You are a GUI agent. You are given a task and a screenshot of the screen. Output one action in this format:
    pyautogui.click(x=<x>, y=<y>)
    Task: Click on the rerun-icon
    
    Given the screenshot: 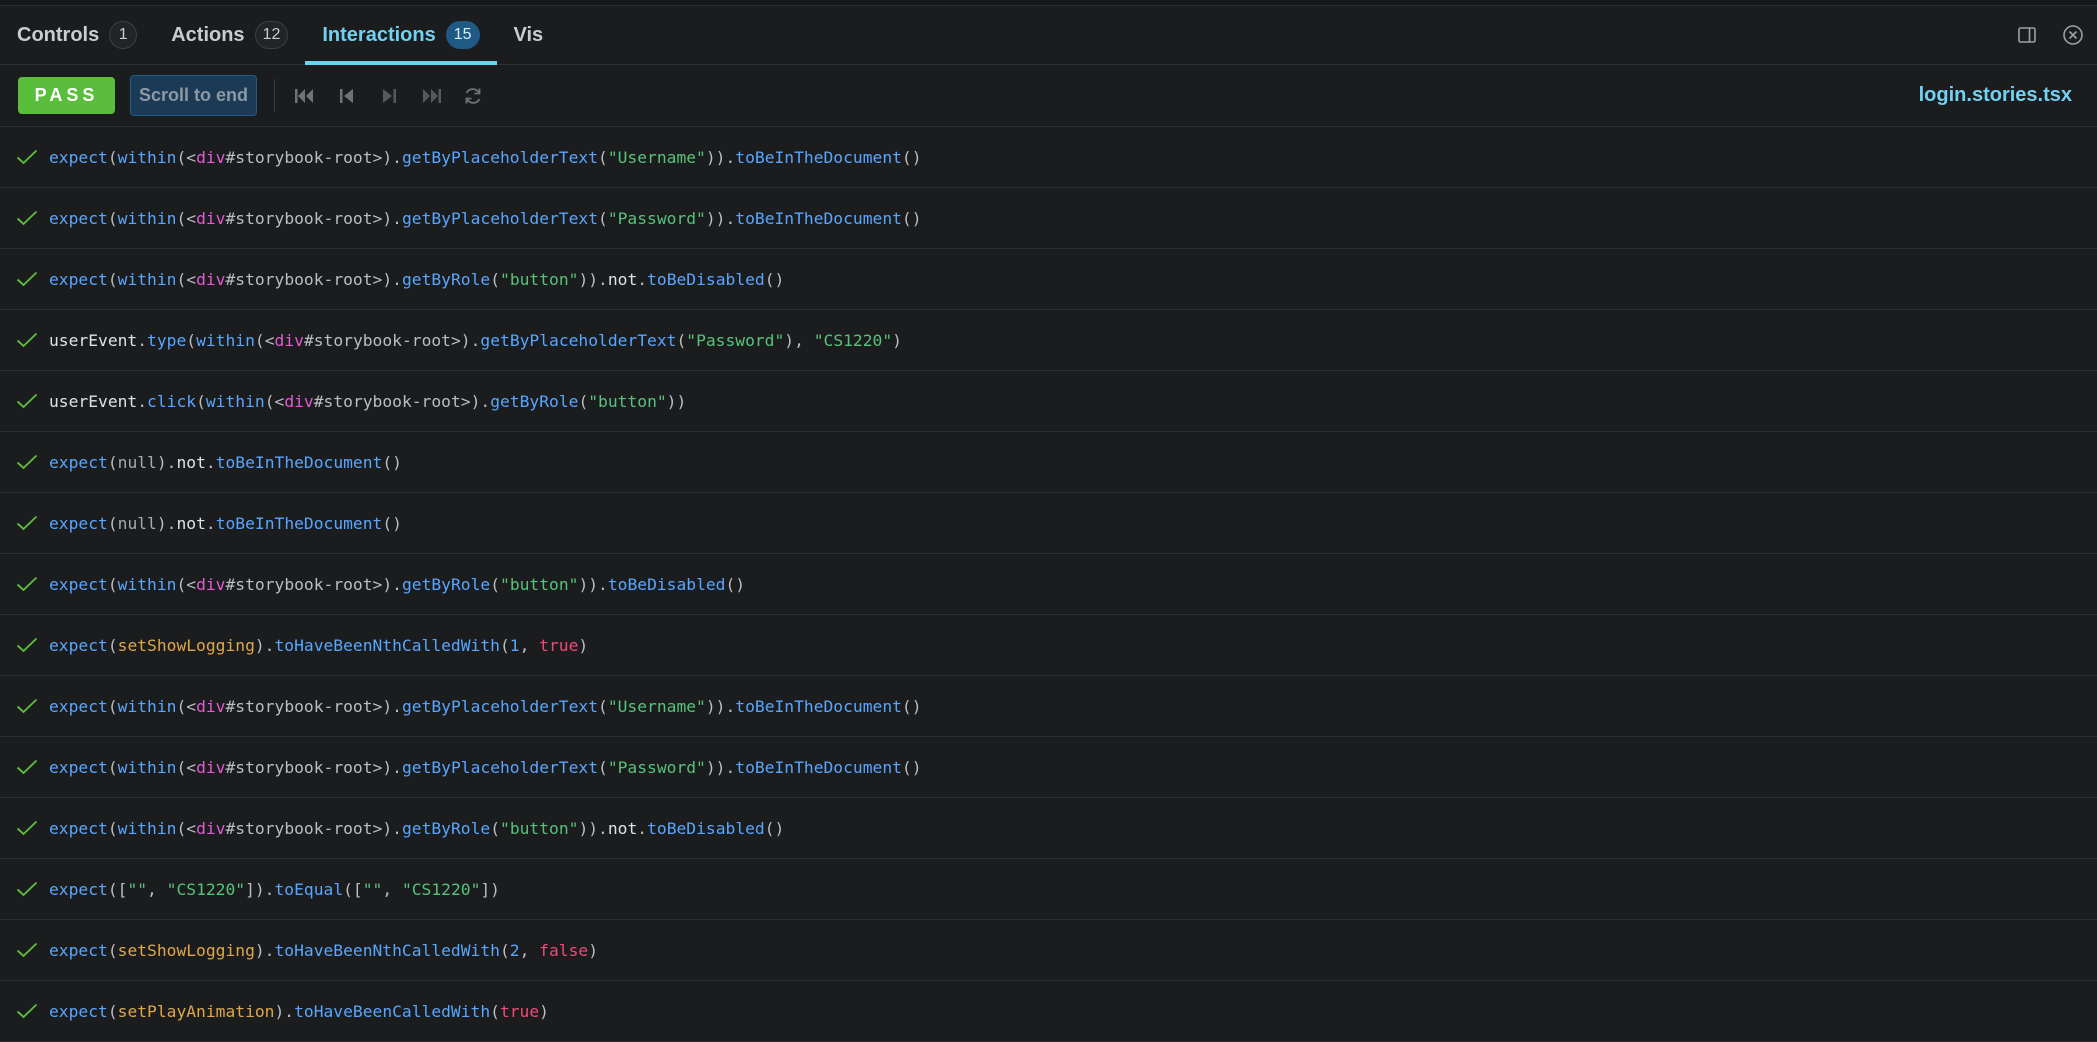 What is the action you would take?
    pyautogui.click(x=473, y=96)
    